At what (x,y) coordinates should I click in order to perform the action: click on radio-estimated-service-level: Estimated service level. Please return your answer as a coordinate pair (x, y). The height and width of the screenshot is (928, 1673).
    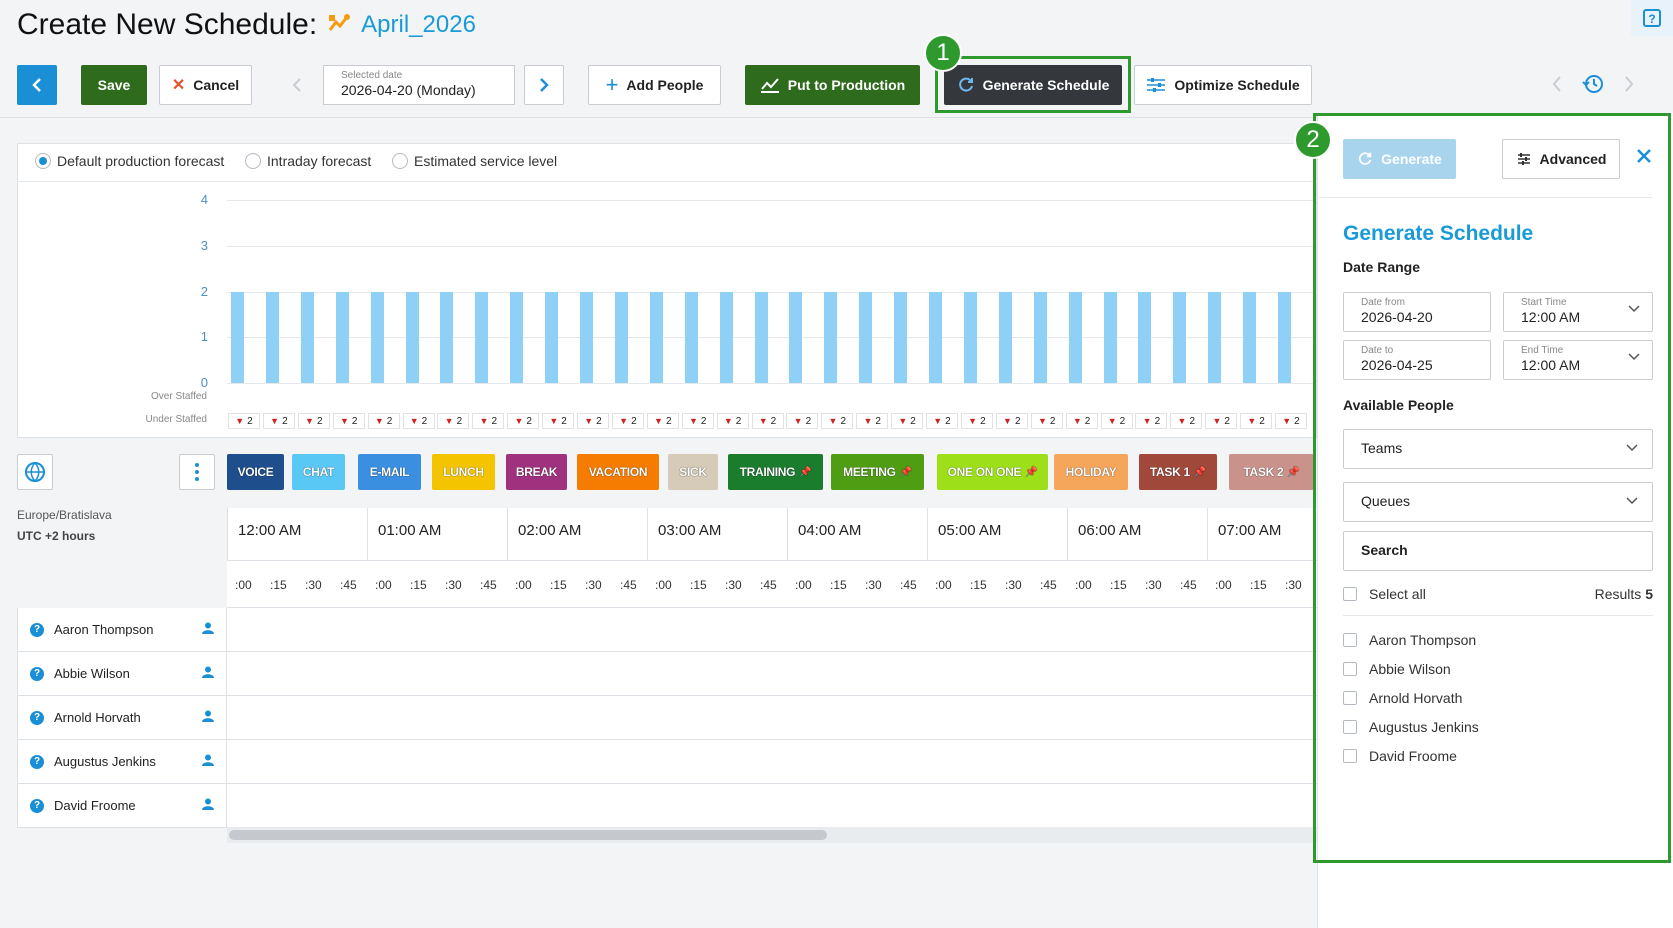
    Looking at the image, I should click on (474, 161).